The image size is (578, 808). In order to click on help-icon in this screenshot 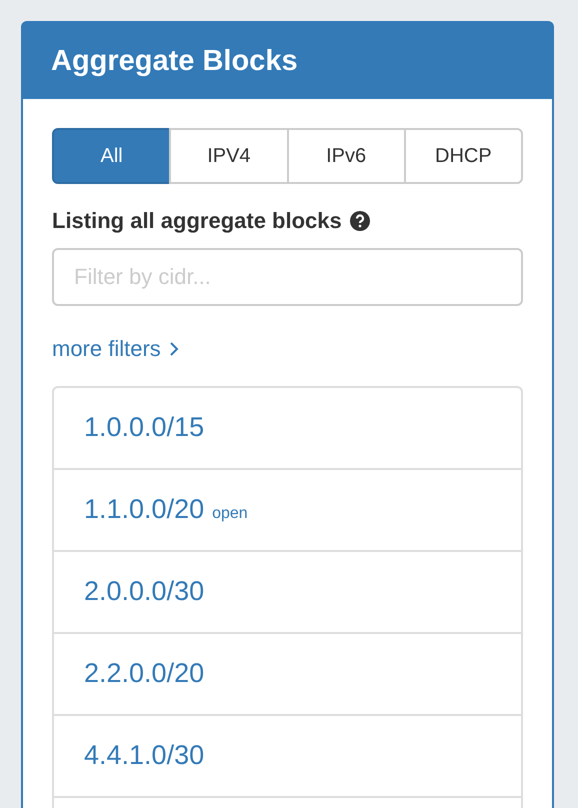, I will do `click(360, 221)`.